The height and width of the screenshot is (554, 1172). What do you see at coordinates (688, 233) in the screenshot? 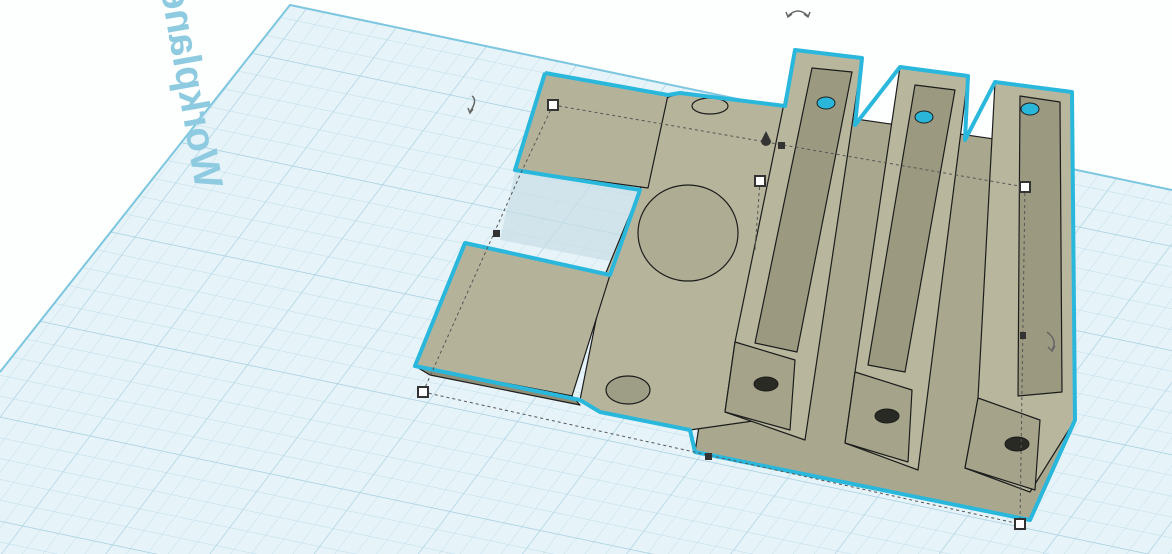
I see `dome` at bounding box center [688, 233].